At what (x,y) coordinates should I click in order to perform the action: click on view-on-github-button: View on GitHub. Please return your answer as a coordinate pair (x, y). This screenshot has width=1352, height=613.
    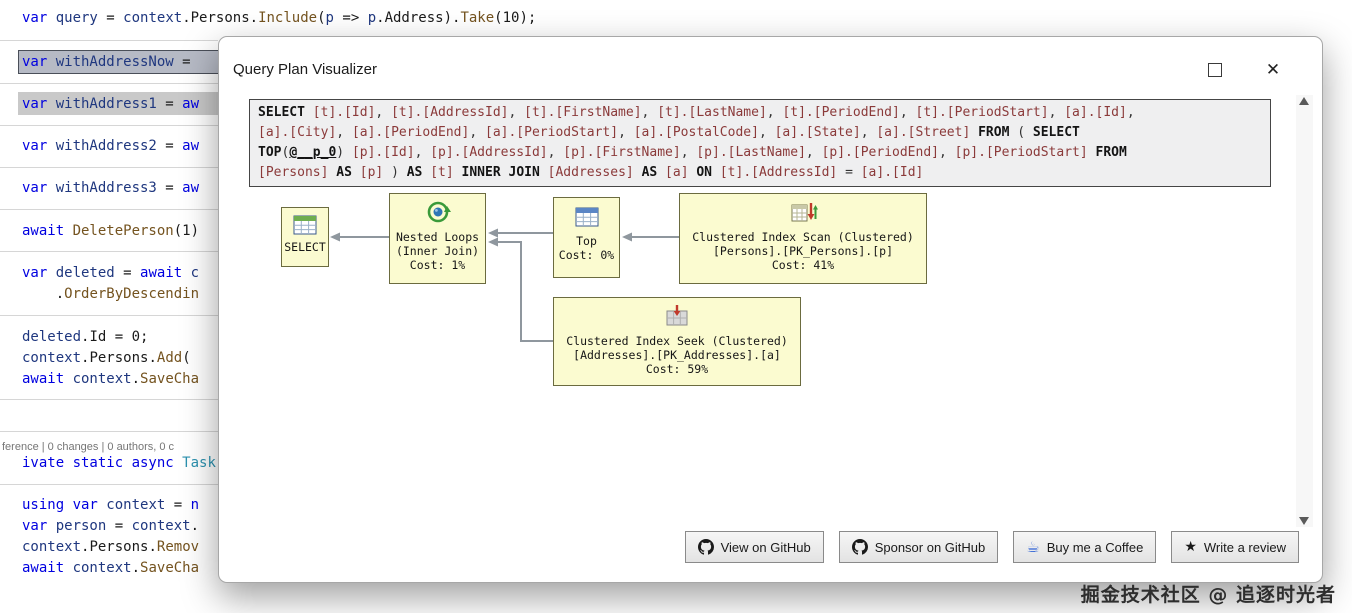
    Looking at the image, I should click on (754, 547).